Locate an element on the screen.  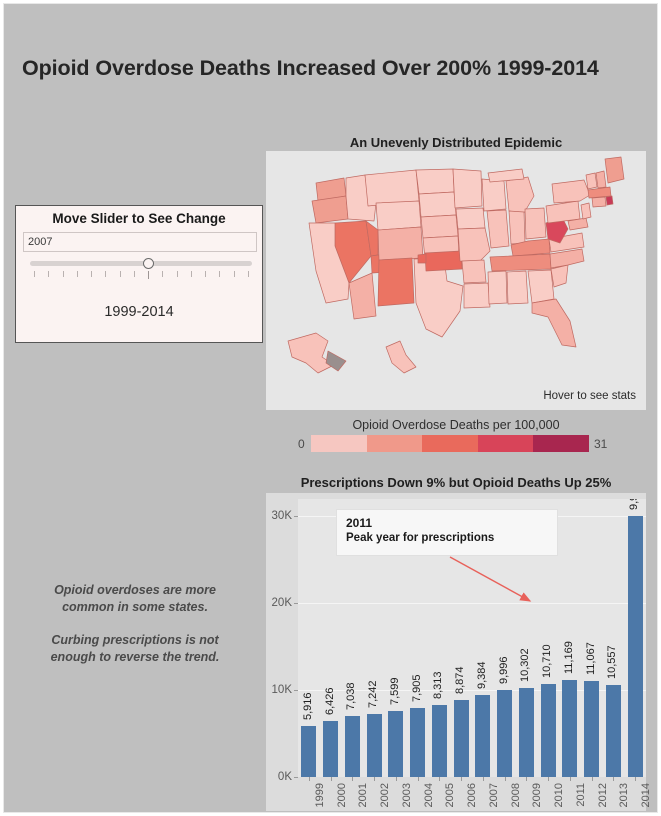
x-axis-label-1999: 1999 is located at coordinates (319, 795).